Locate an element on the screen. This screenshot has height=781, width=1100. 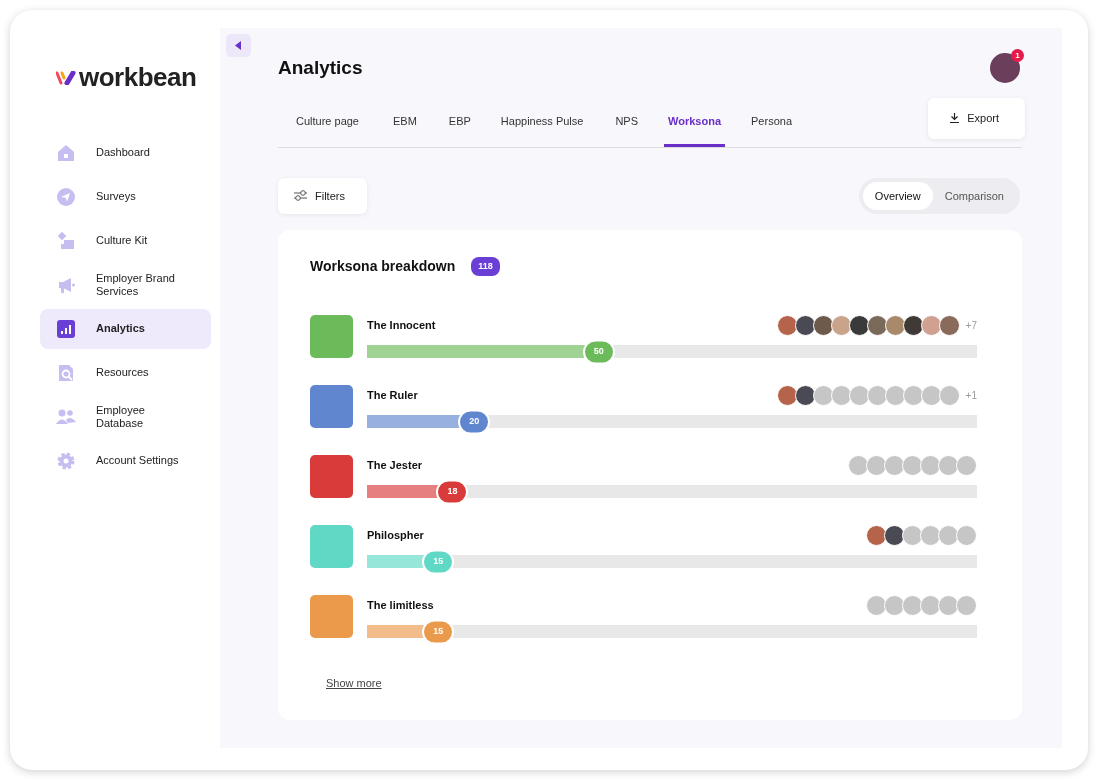
settings-icon is located at coordinates (66, 461).